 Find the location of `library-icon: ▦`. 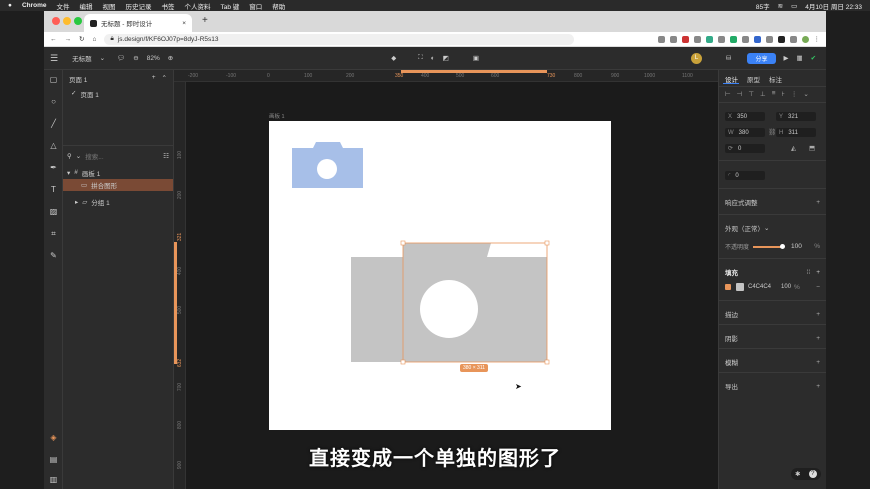

library-icon: ▦ is located at coordinates (800, 58).